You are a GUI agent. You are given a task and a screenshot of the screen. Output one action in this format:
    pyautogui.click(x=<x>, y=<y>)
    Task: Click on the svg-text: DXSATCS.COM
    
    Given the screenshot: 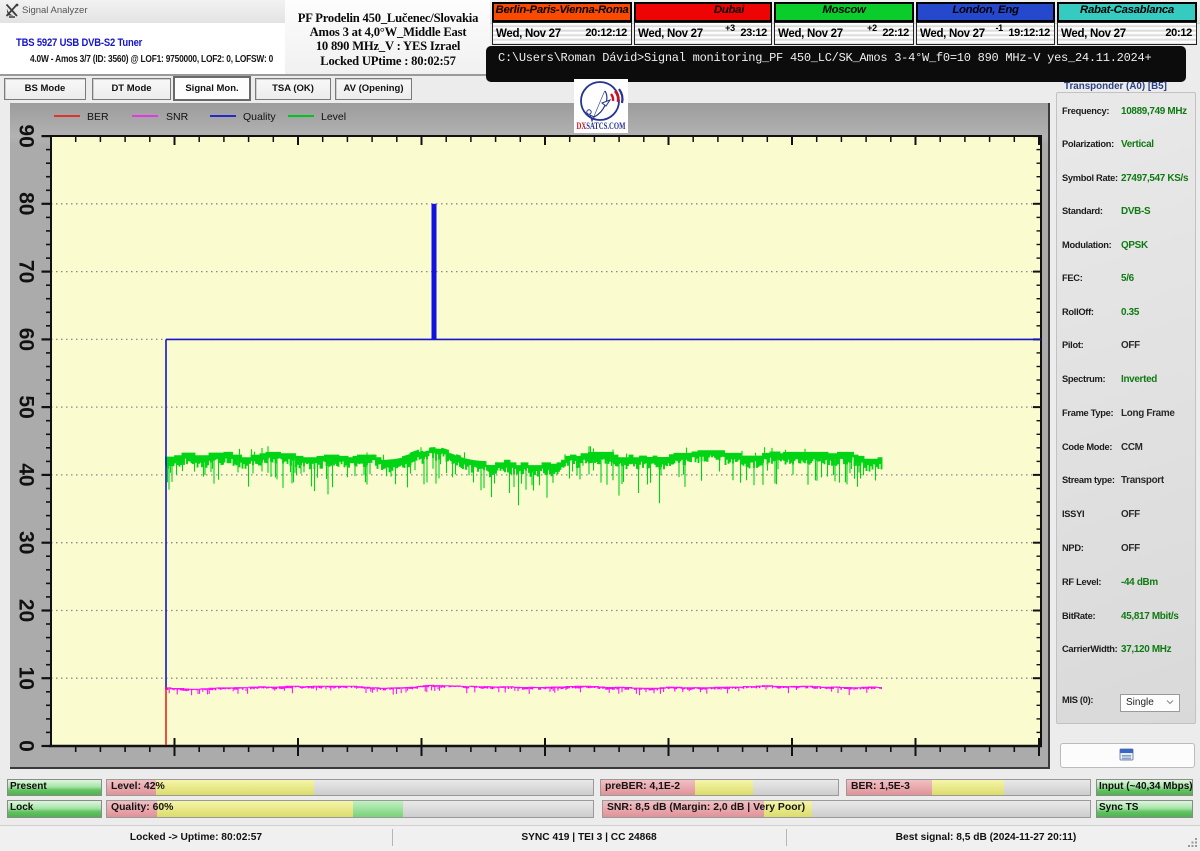 What is the action you would take?
    pyautogui.click(x=601, y=127)
    